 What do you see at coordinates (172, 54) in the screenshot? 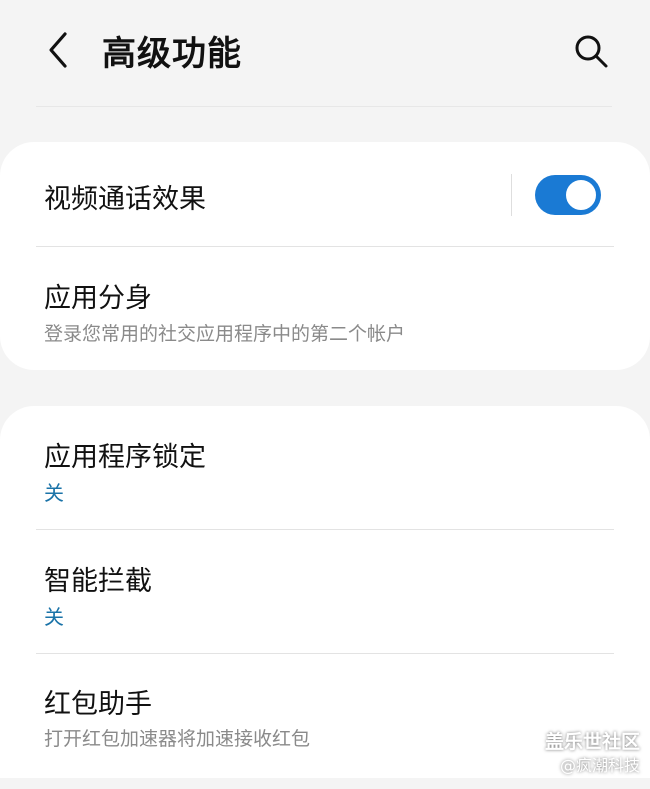
I see `page-title: 高级功能` at bounding box center [172, 54].